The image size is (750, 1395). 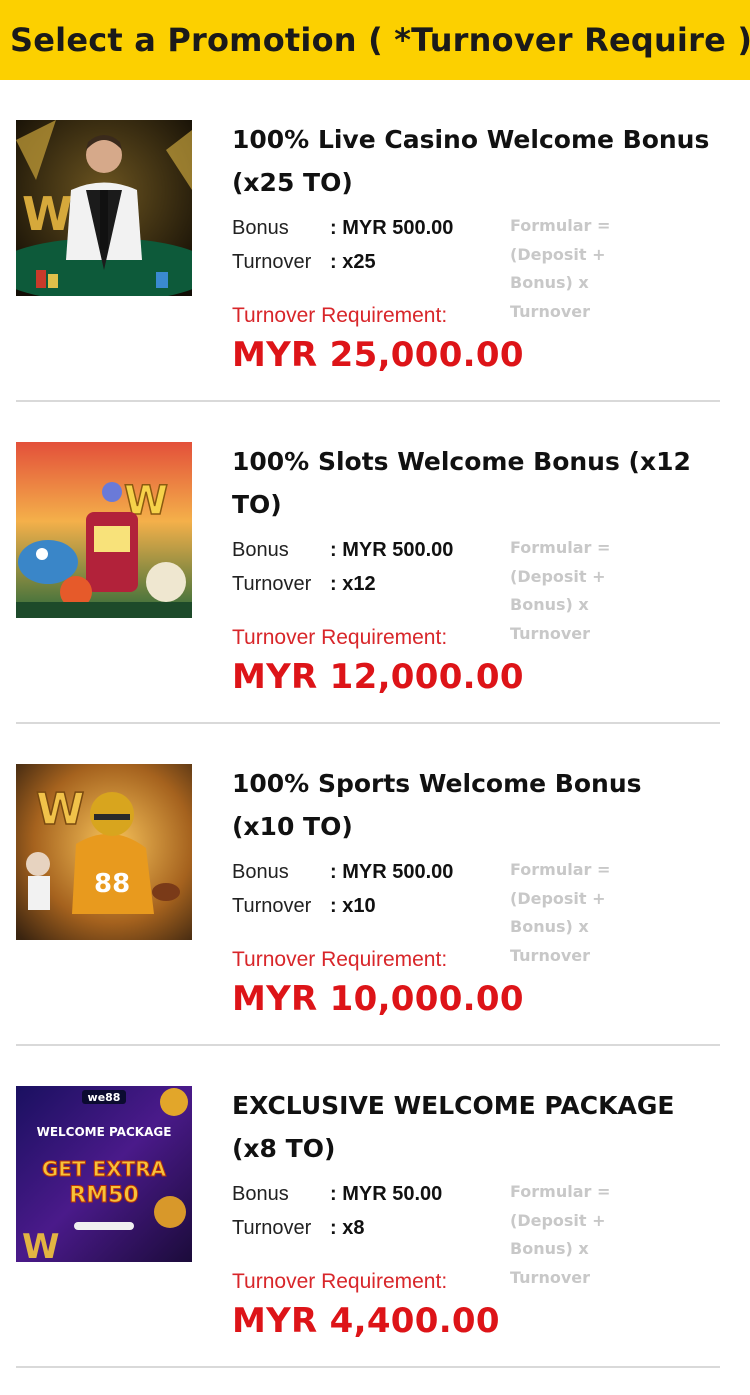 What do you see at coordinates (353, 262) in the screenshot?
I see `turnover-value: : x25` at bounding box center [353, 262].